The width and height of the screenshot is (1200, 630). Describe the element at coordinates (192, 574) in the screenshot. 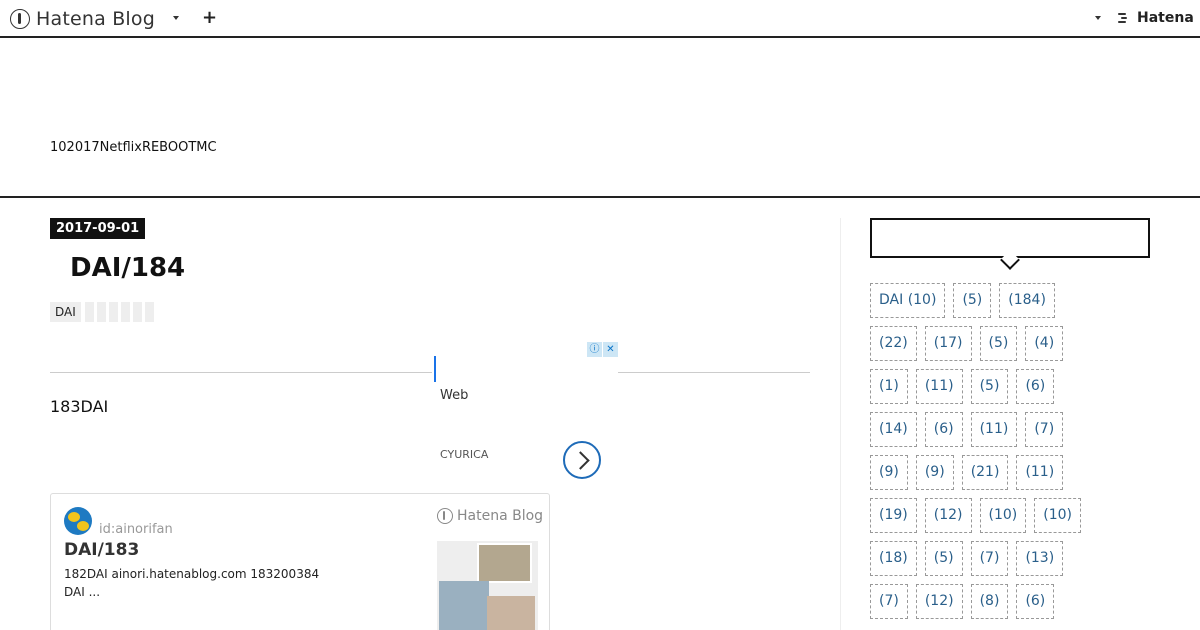

I see `embed-desc-line: 182DAI ainori.hatenablog.com 183200384` at that location.